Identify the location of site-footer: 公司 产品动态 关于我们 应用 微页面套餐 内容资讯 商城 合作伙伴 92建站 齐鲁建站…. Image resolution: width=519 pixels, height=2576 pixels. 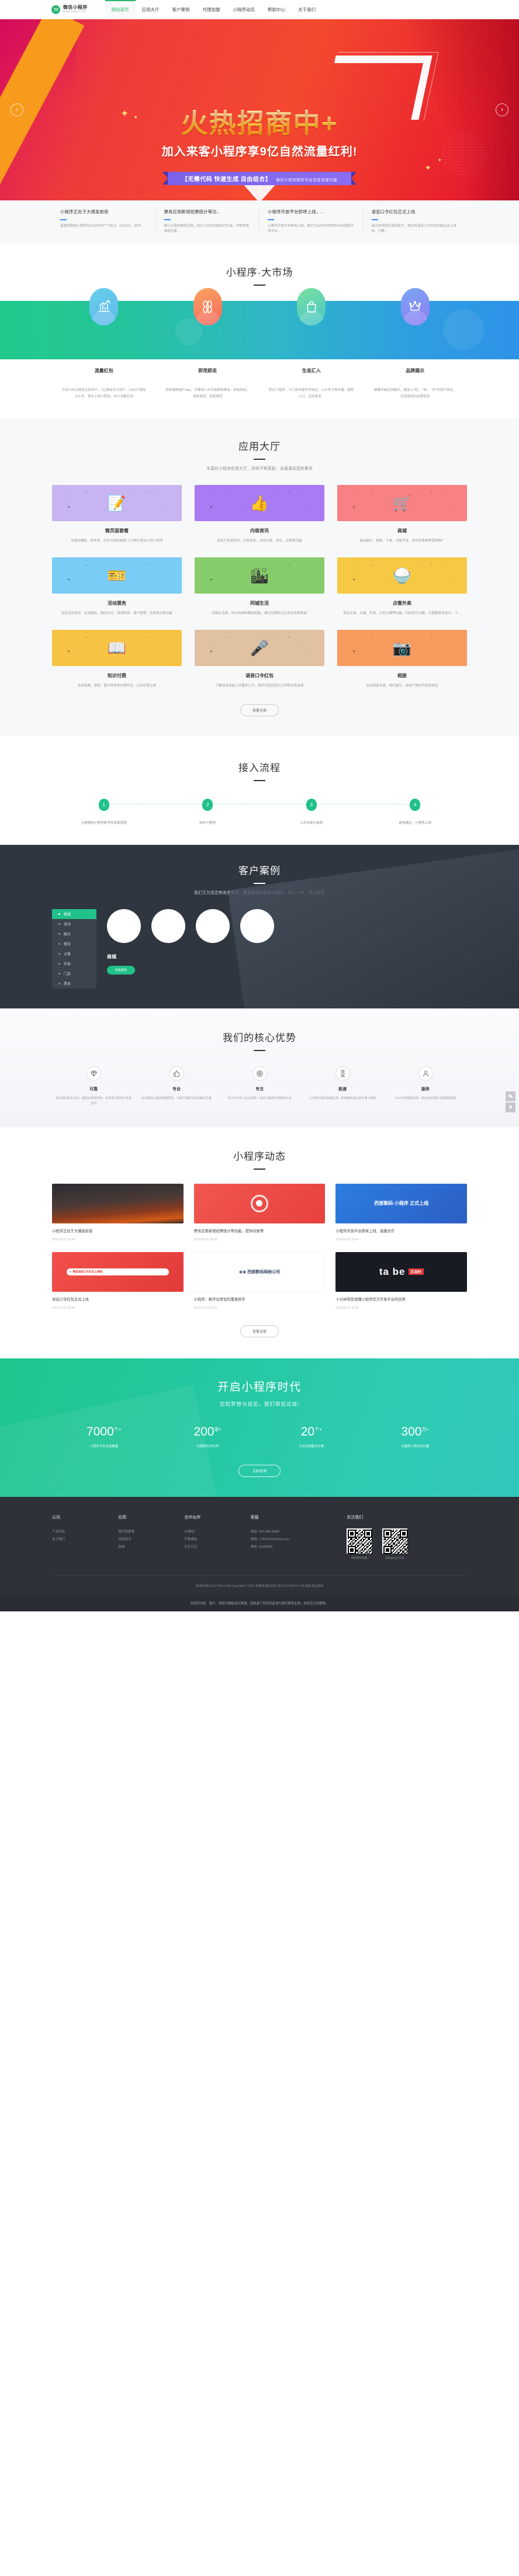
(259, 1546).